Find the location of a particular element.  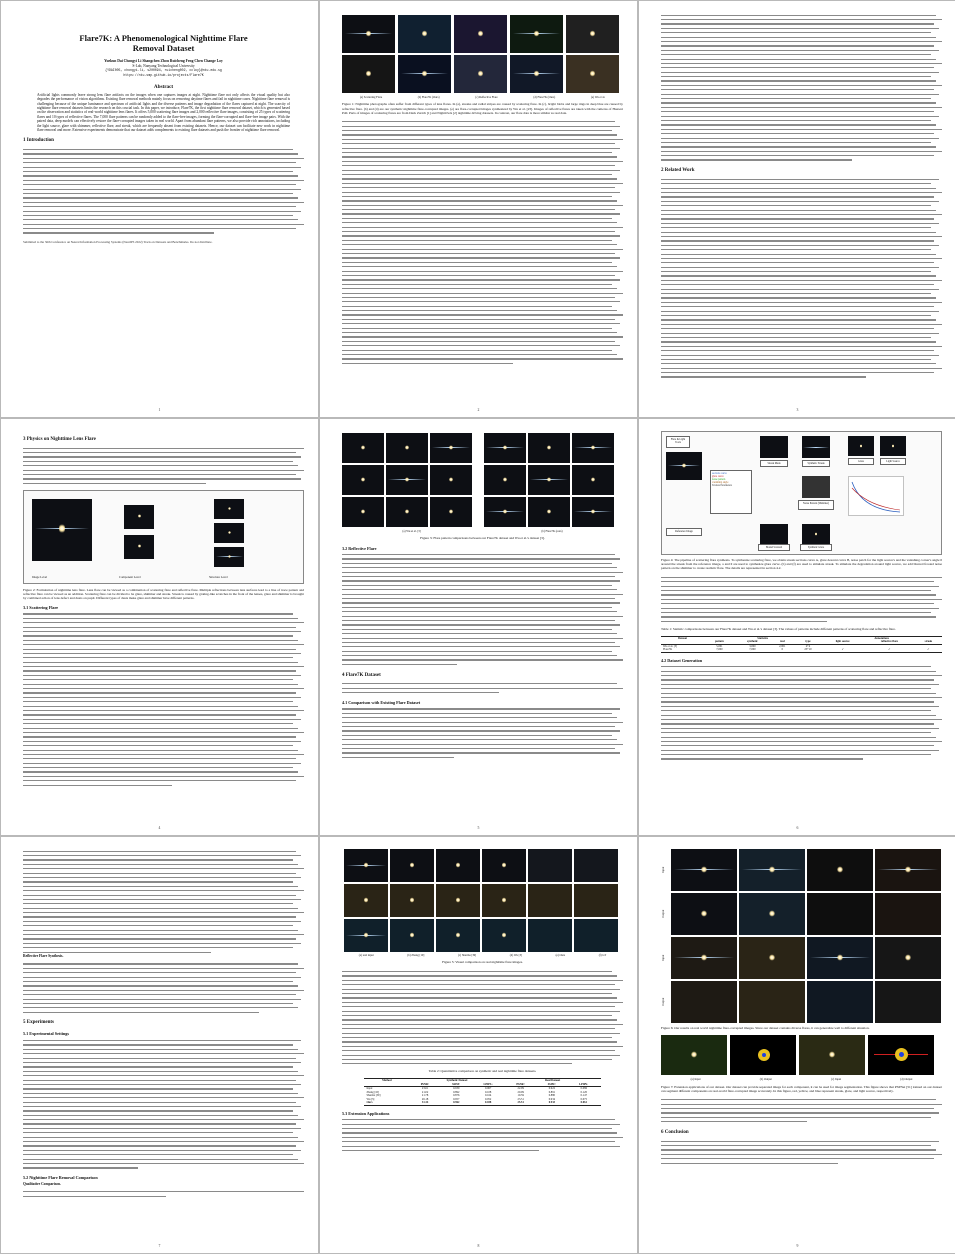

paragraph-lead: Qualitative Comparison. is located at coordinates (163, 1184).